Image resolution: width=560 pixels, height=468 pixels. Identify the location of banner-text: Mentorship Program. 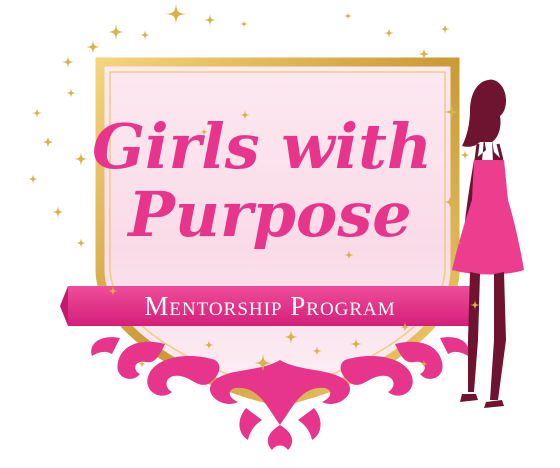
(269, 306).